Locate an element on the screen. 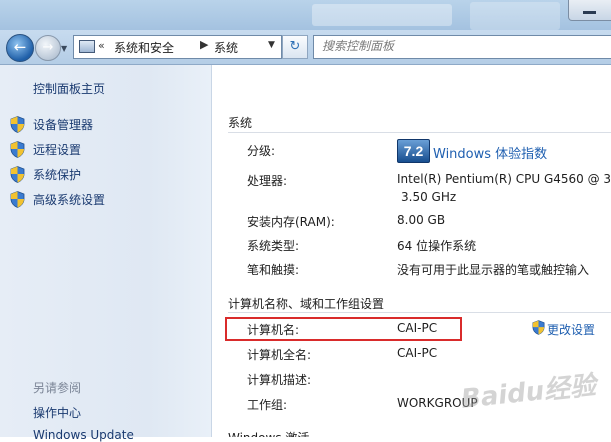 The height and width of the screenshot is (442, 611). windows-update-link: Windows Update is located at coordinates (83, 435).